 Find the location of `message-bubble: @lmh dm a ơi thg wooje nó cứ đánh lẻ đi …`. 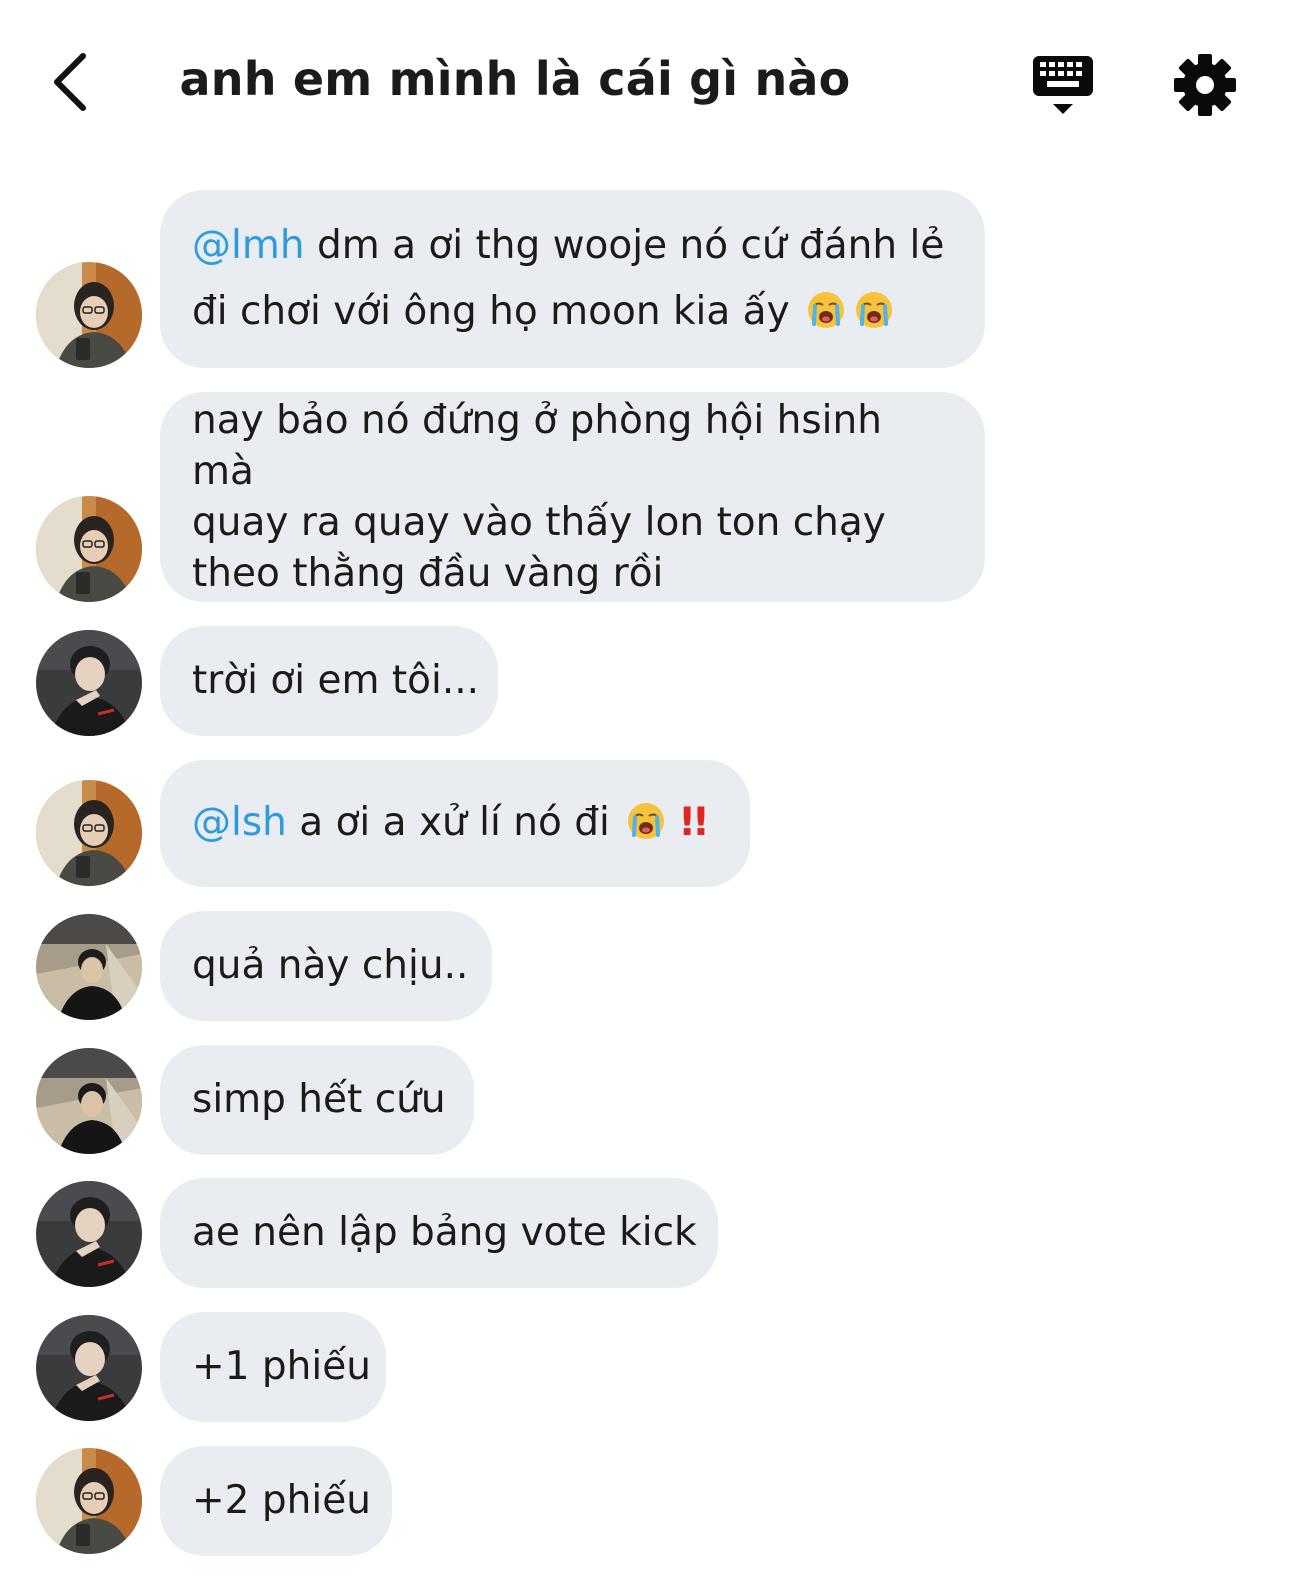

message-bubble: @lmh dm a ơi thg wooje nó cứ đánh lẻ đi … is located at coordinates (572, 279).